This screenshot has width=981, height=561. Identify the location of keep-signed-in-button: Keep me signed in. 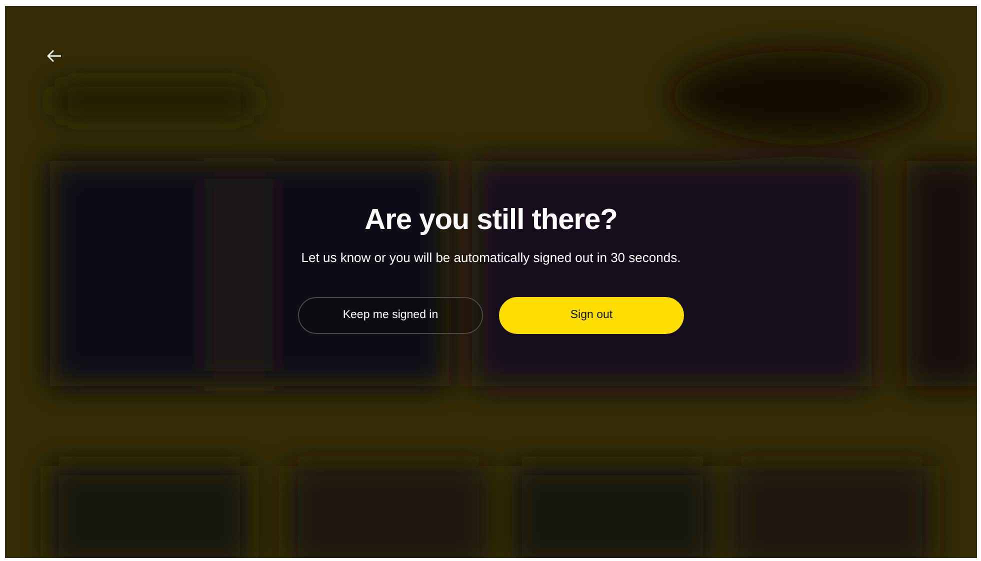
(390, 315).